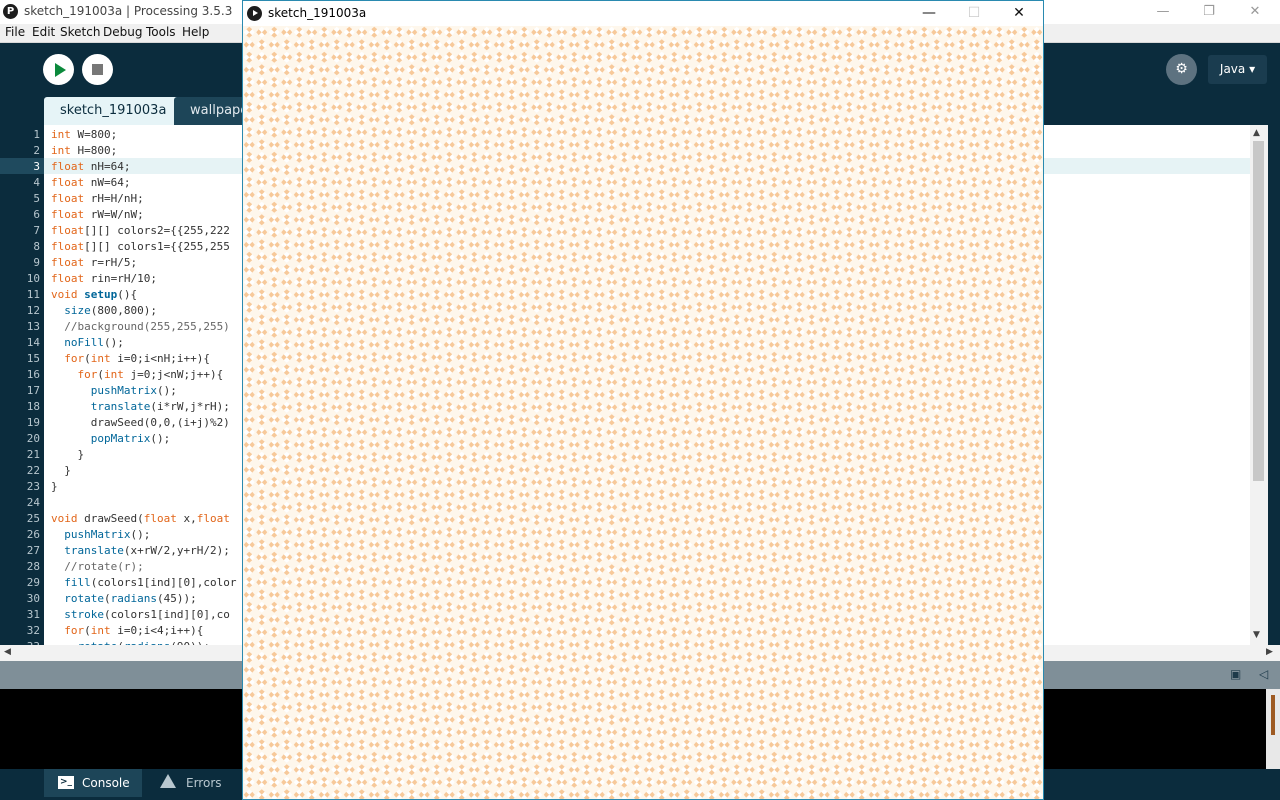  What do you see at coordinates (147, 614) in the screenshot?
I see `code-line: stroke(colors1[ind][0],co` at bounding box center [147, 614].